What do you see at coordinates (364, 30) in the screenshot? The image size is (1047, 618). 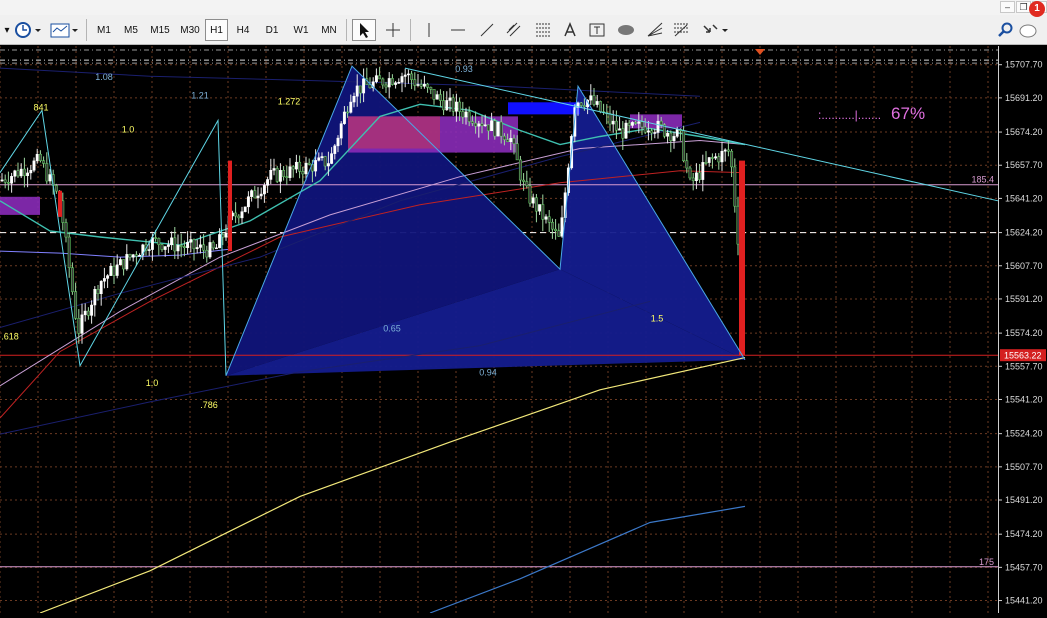 I see `cursor-tool-button` at bounding box center [364, 30].